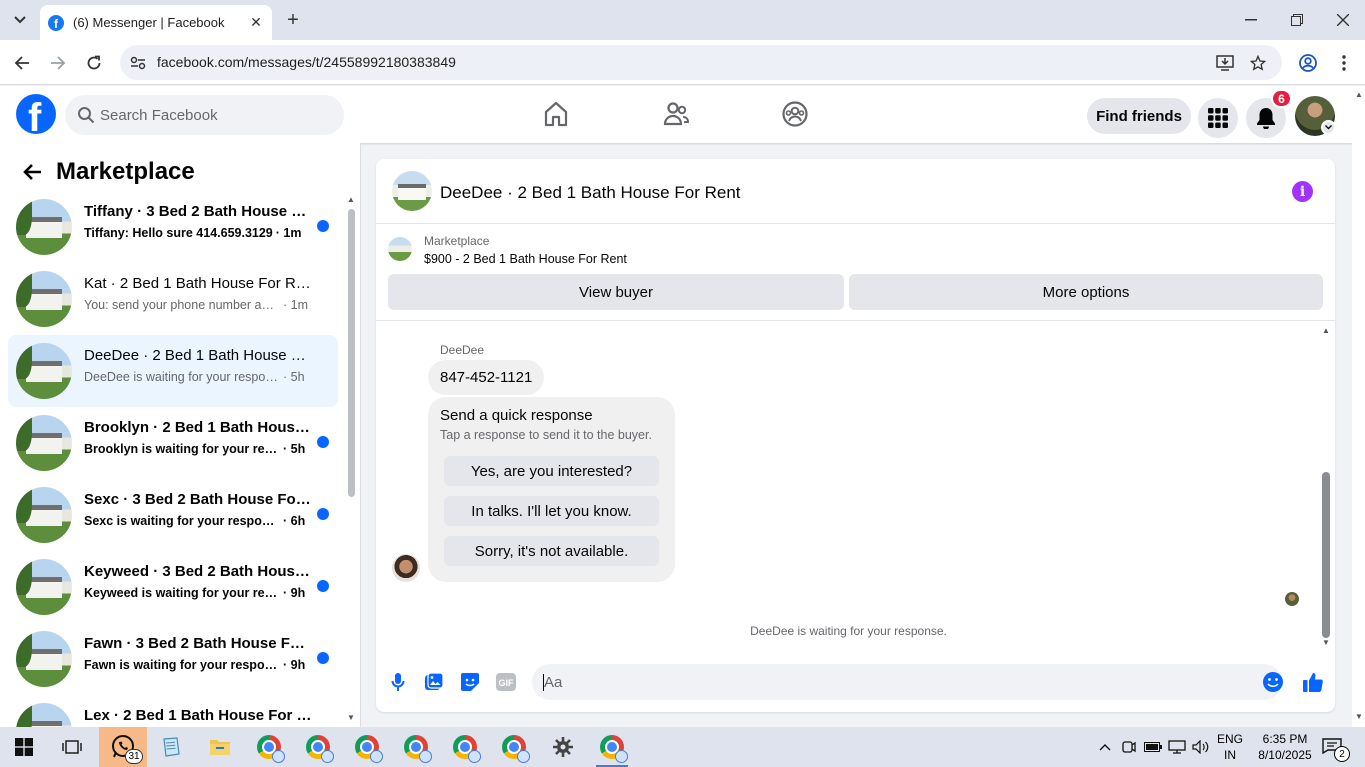  Describe the element at coordinates (434, 682) in the screenshot. I see `photo-icon` at that location.